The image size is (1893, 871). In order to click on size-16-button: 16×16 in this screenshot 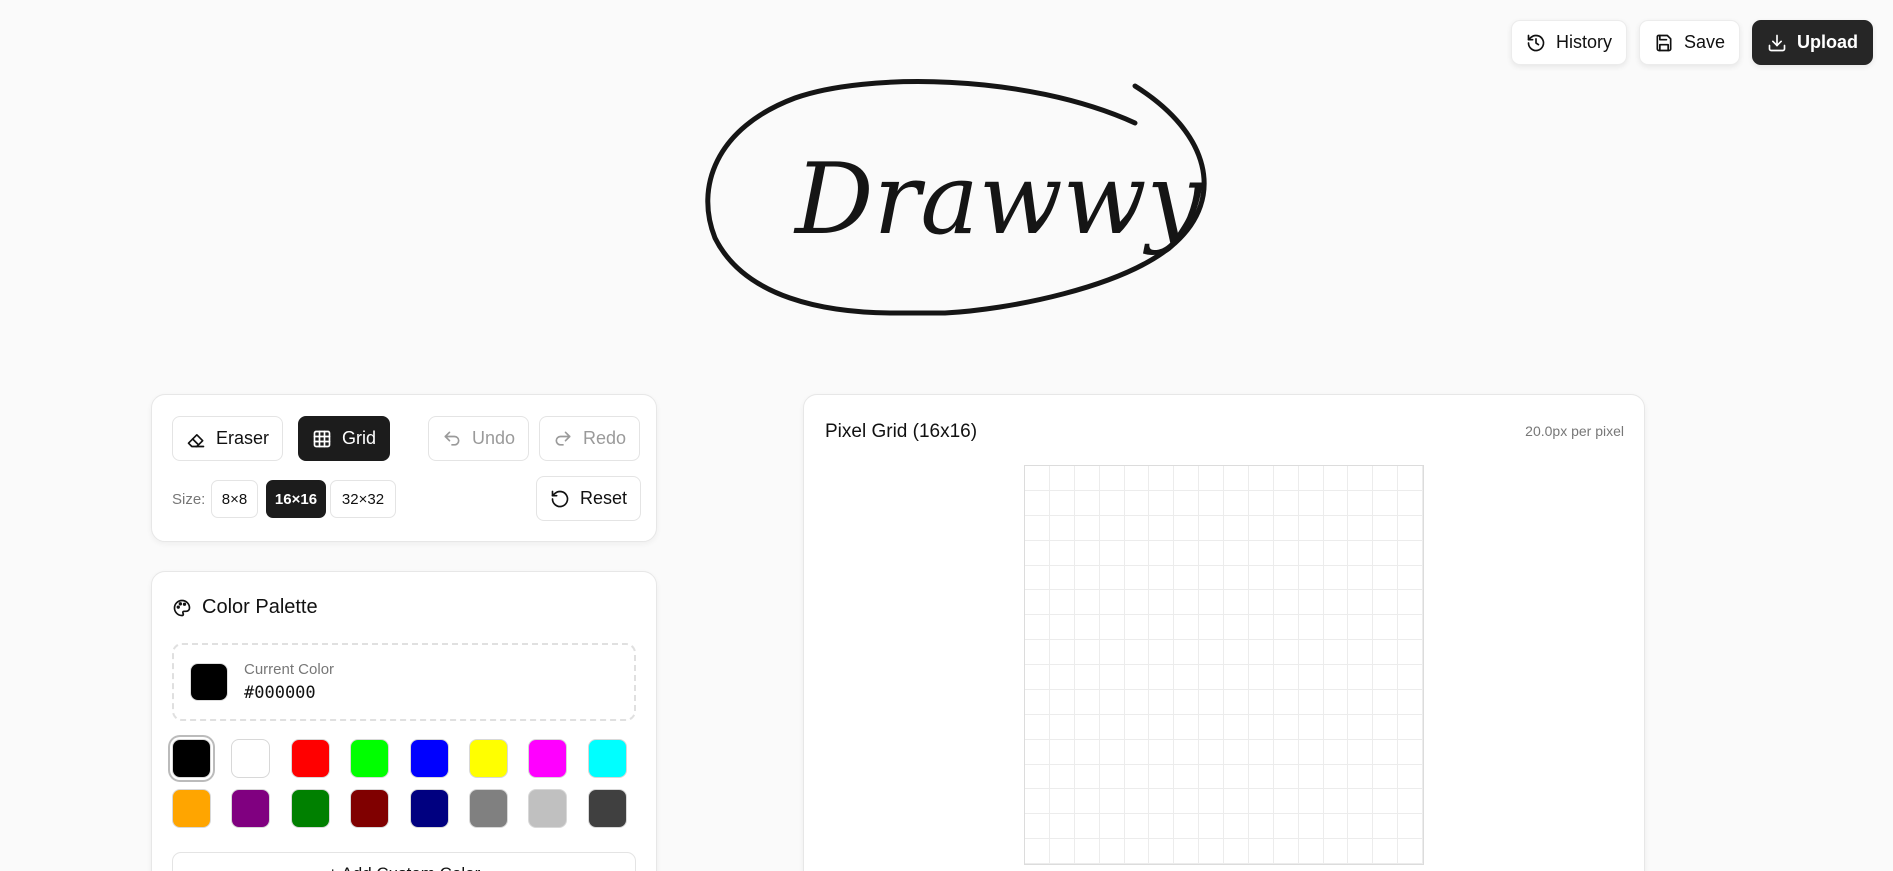, I will do `click(296, 499)`.